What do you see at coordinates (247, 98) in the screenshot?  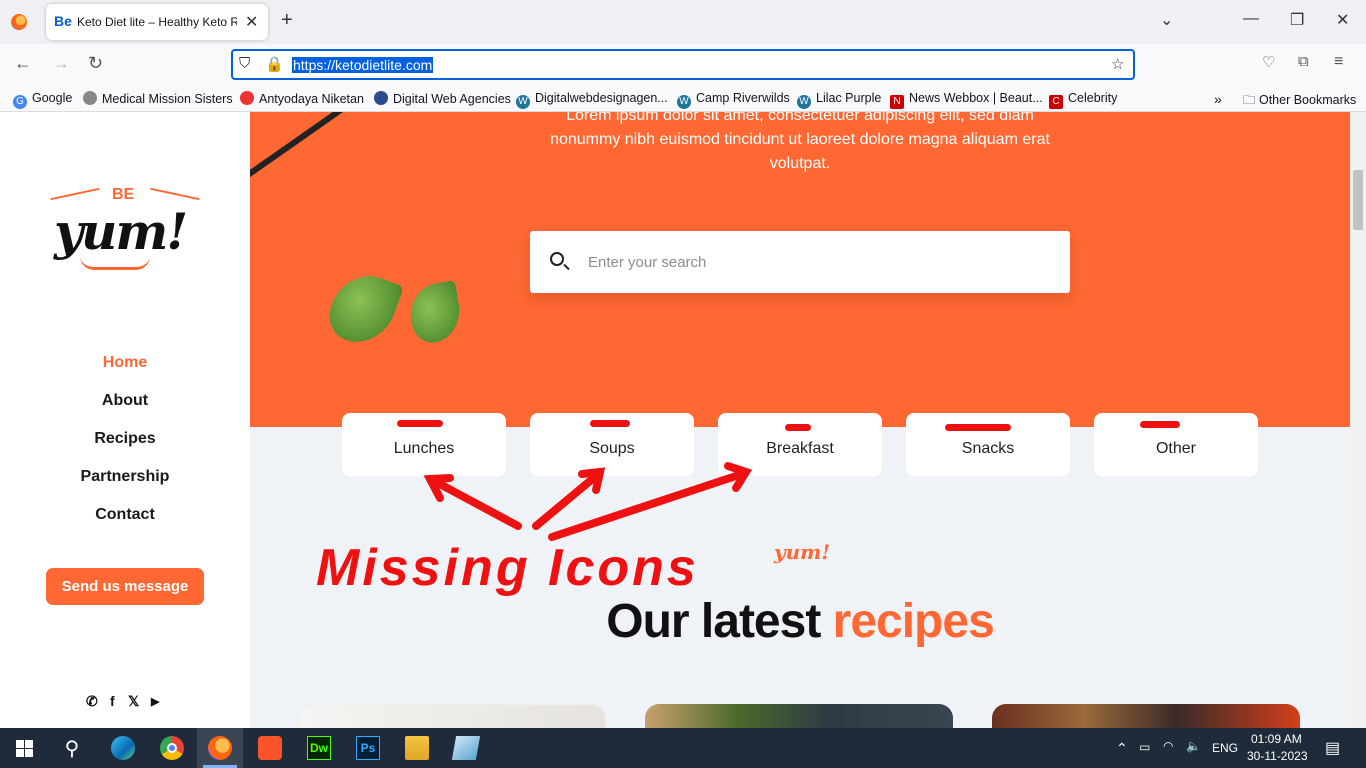 I see `heart-icon` at bounding box center [247, 98].